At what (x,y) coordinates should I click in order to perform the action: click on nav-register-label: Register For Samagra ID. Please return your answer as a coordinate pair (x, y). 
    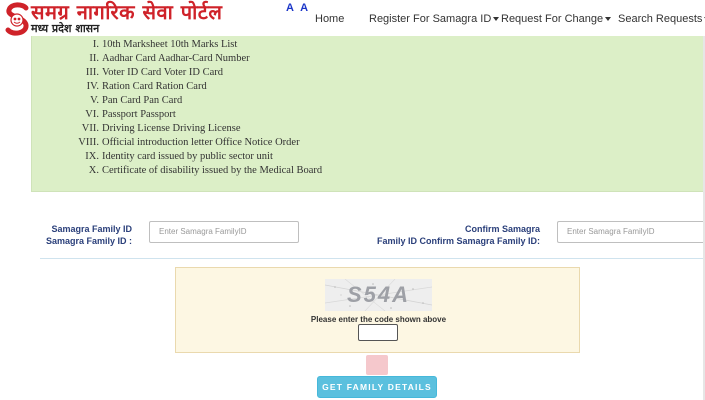
    Looking at the image, I should click on (430, 19).